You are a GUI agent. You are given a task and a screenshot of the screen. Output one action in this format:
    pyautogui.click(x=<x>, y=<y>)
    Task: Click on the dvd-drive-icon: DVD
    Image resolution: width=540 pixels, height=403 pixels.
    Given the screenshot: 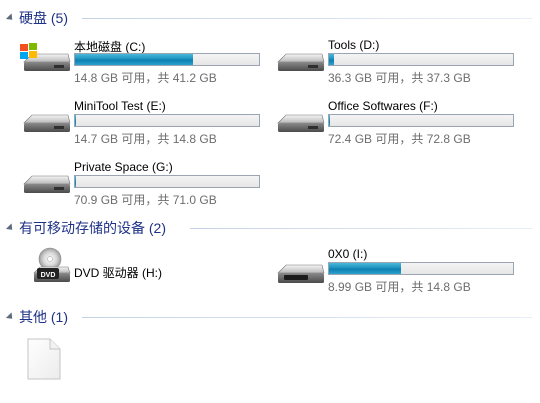 What is the action you would take?
    pyautogui.click(x=52, y=264)
    